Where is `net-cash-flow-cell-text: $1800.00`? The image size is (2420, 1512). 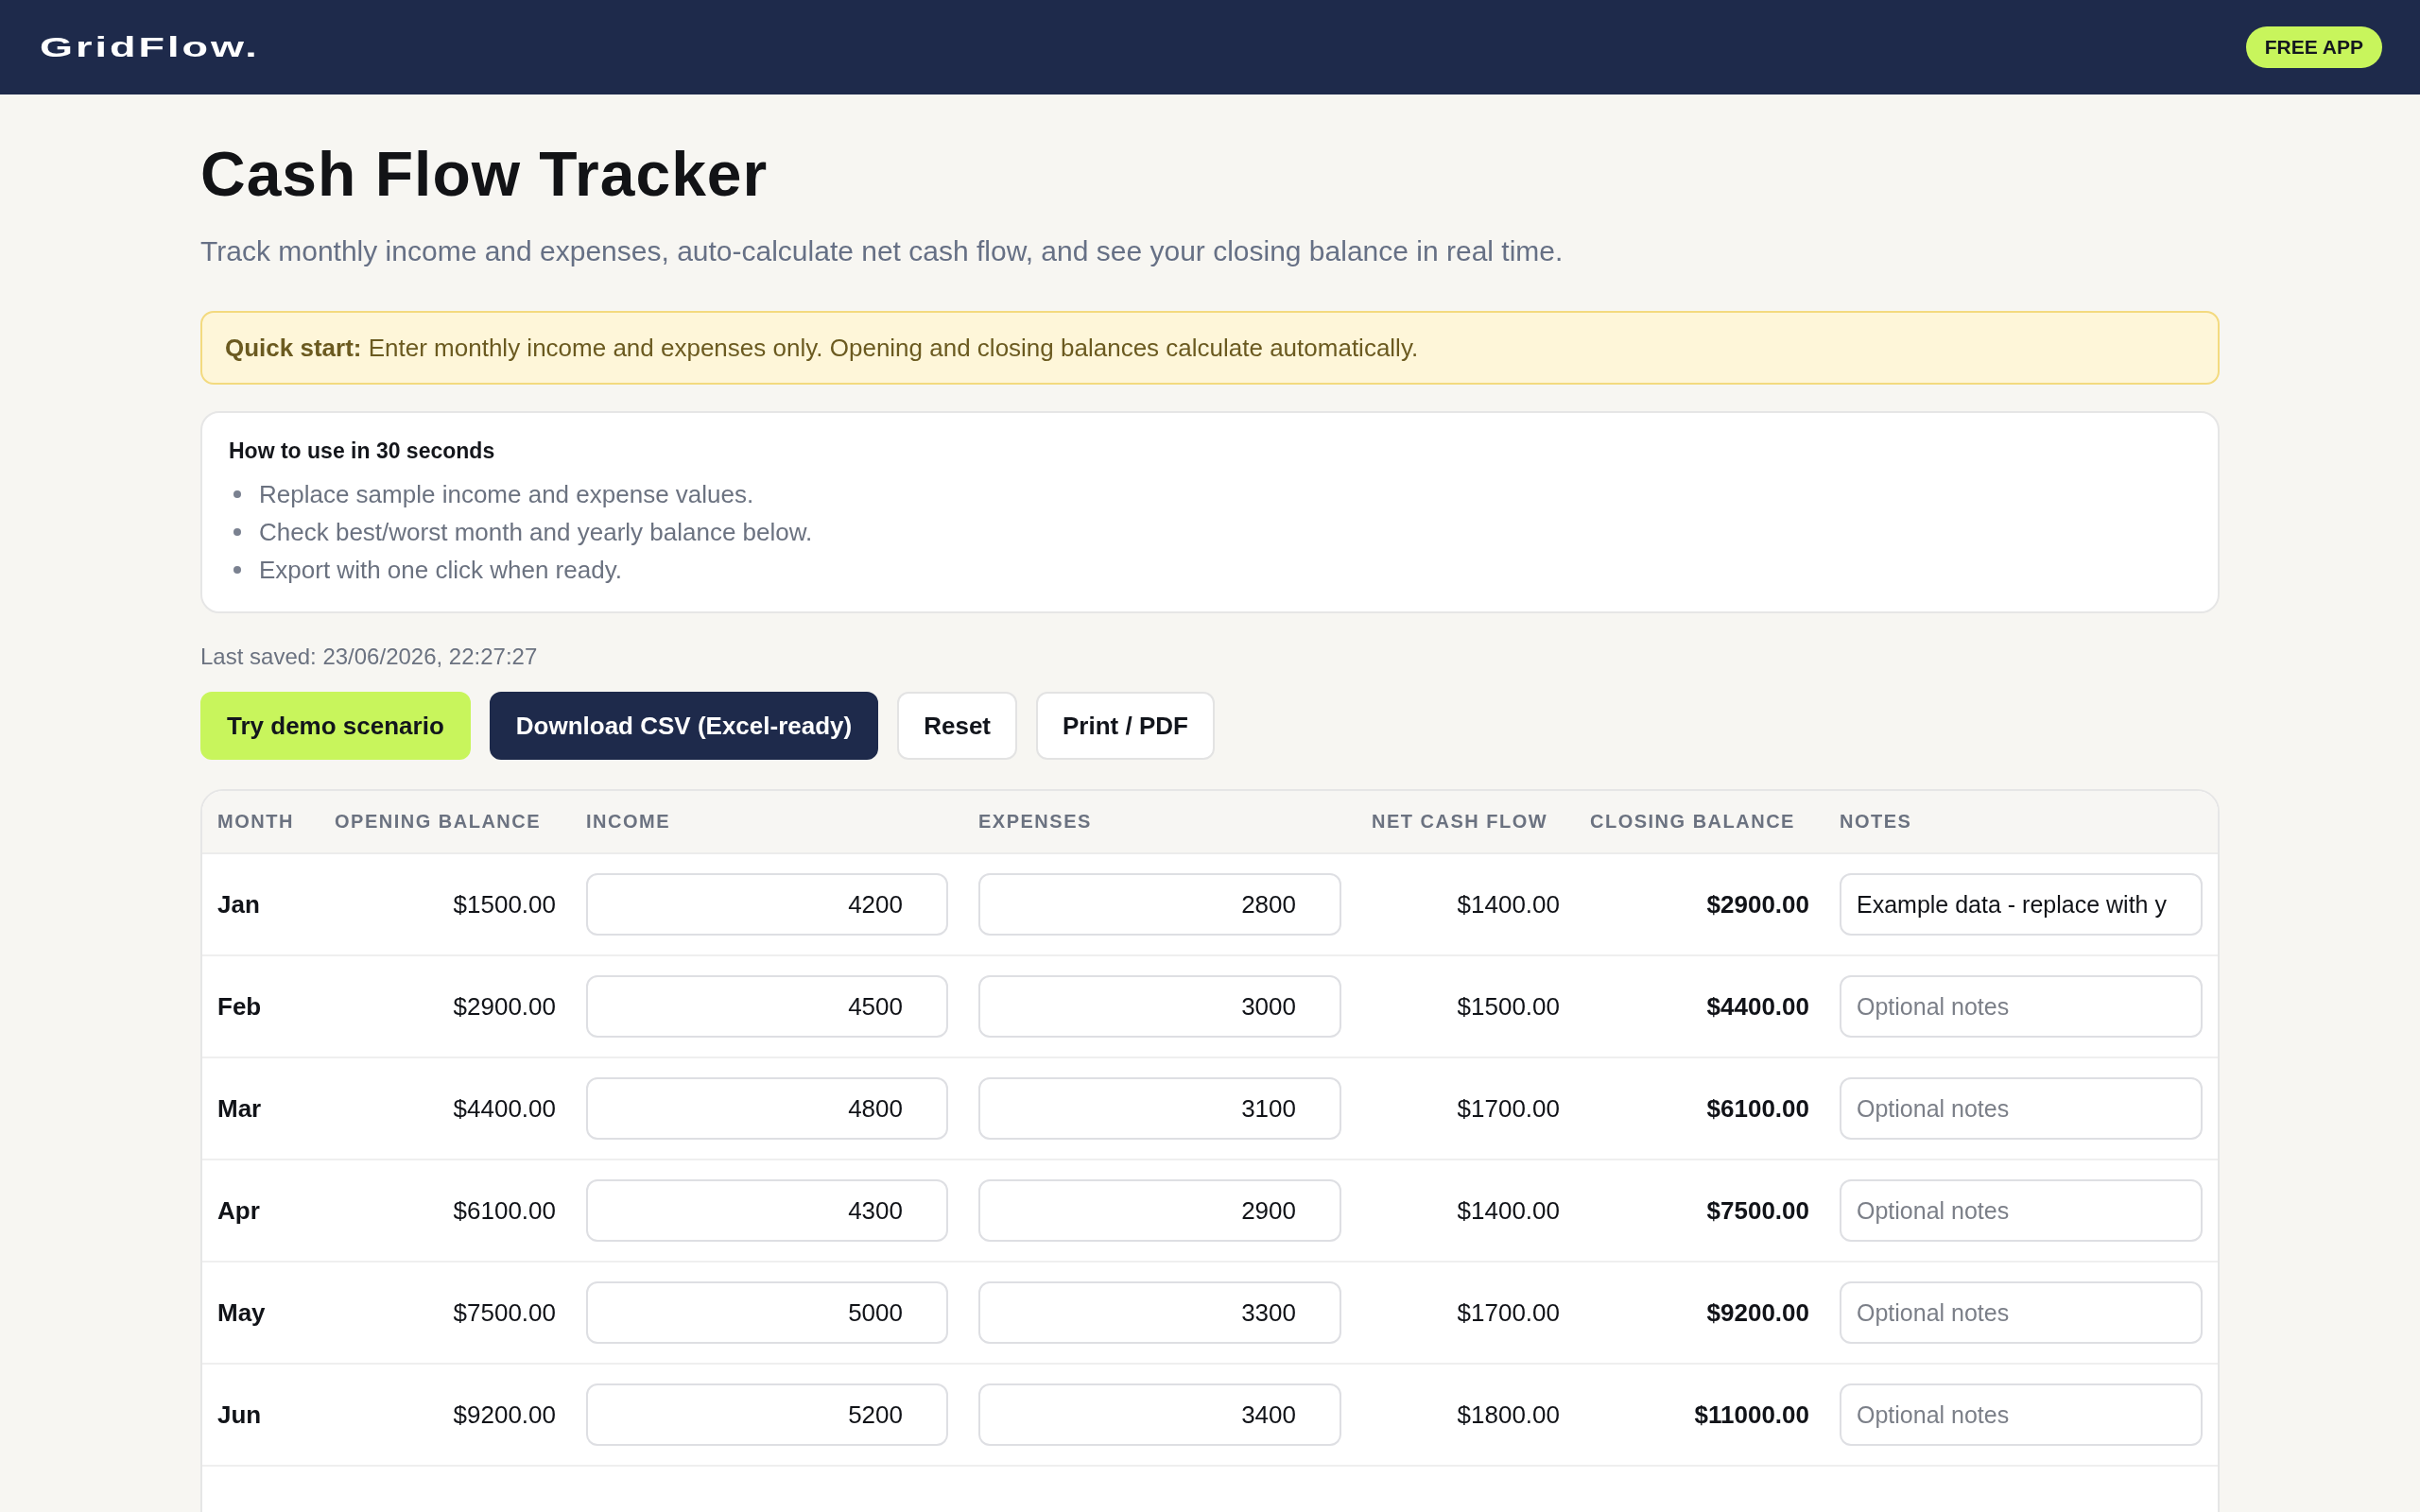
net-cash-flow-cell-text: $1800.00 is located at coordinates (1509, 1415).